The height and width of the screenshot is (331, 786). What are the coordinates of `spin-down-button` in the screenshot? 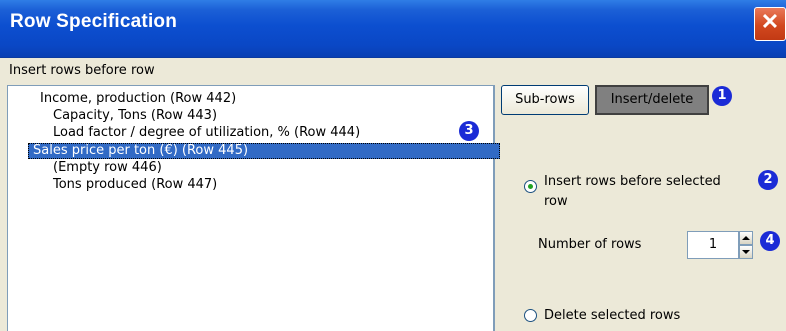 It's located at (746, 252).